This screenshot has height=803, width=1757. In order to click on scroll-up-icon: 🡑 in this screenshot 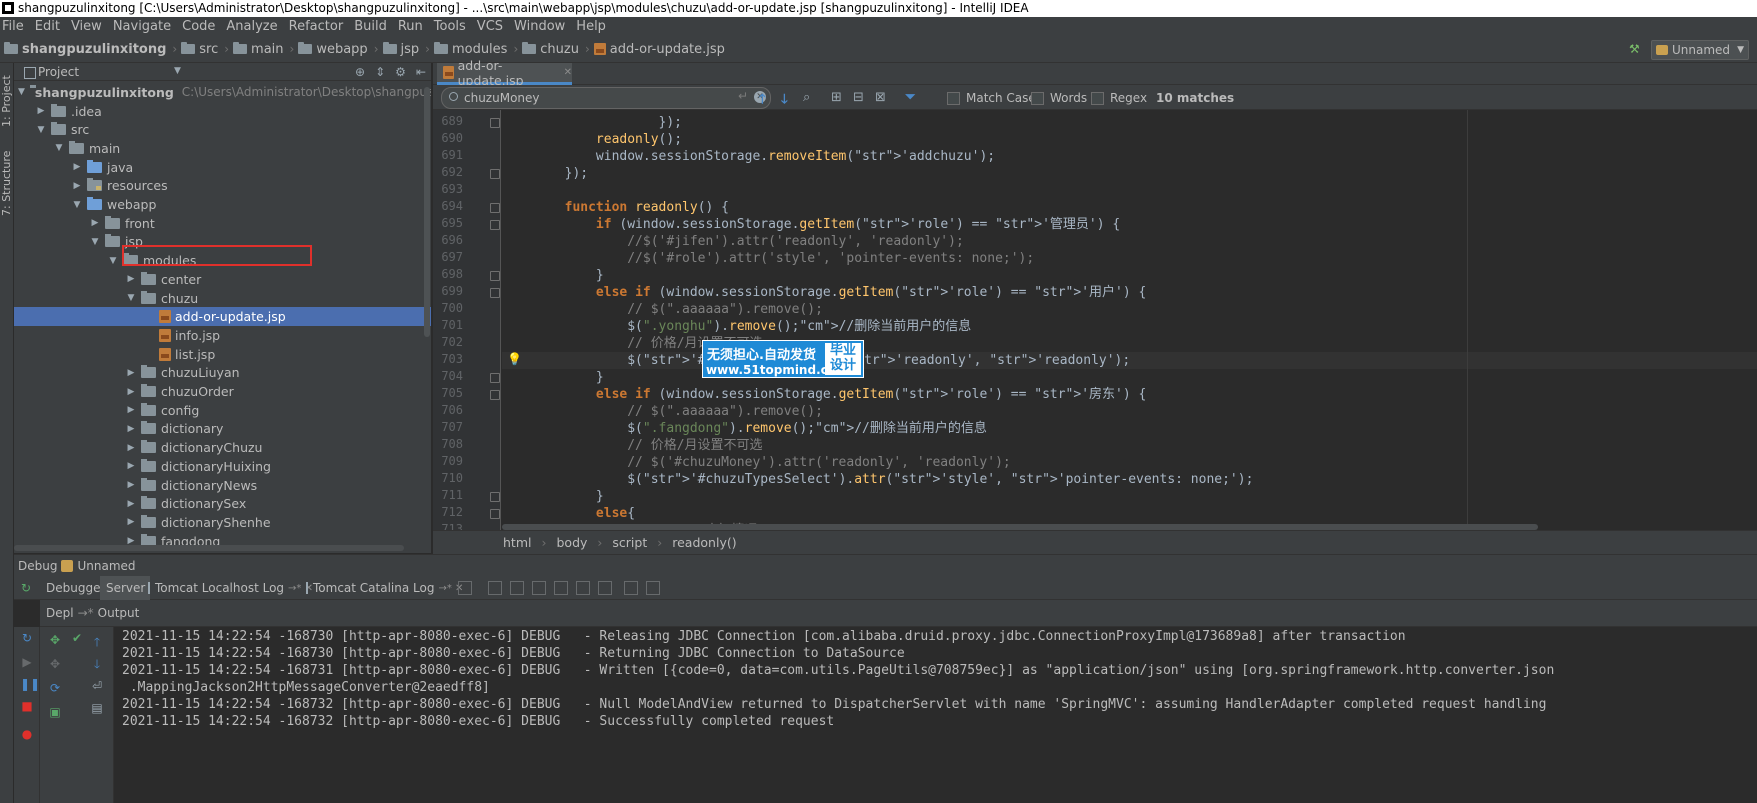, I will do `click(97, 642)`.